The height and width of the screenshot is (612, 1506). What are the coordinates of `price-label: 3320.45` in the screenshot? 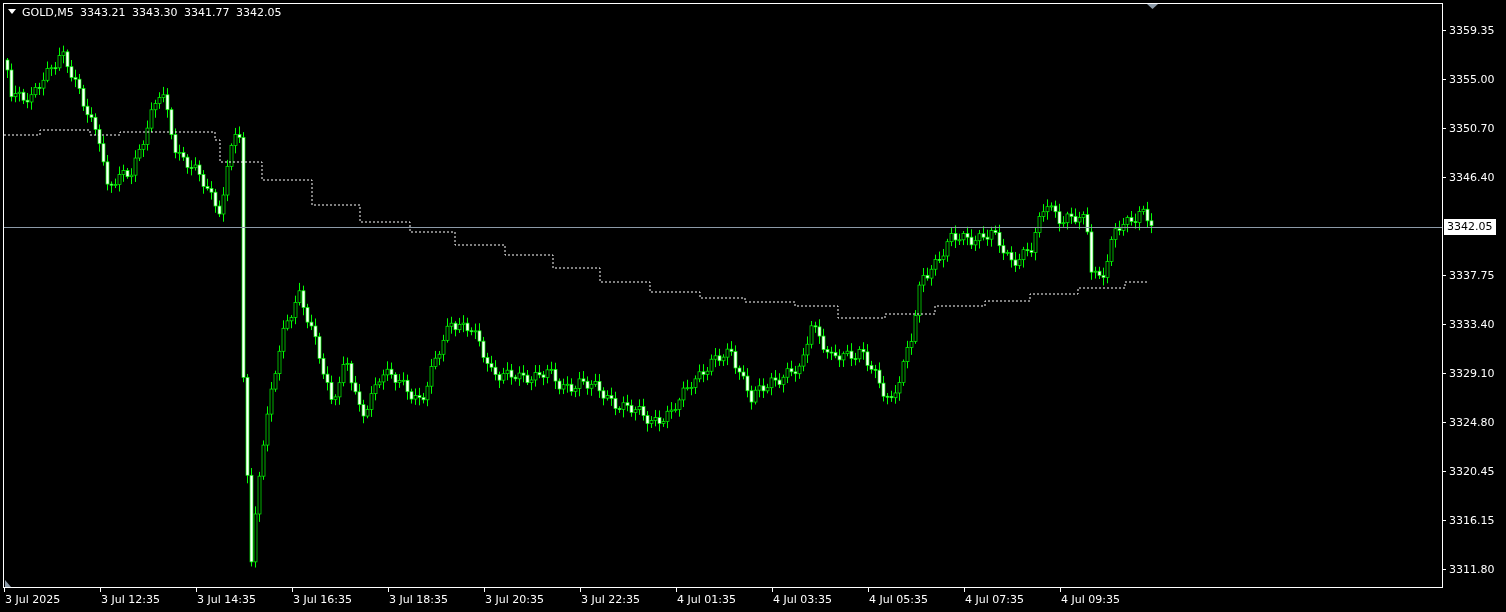 It's located at (1472, 471).